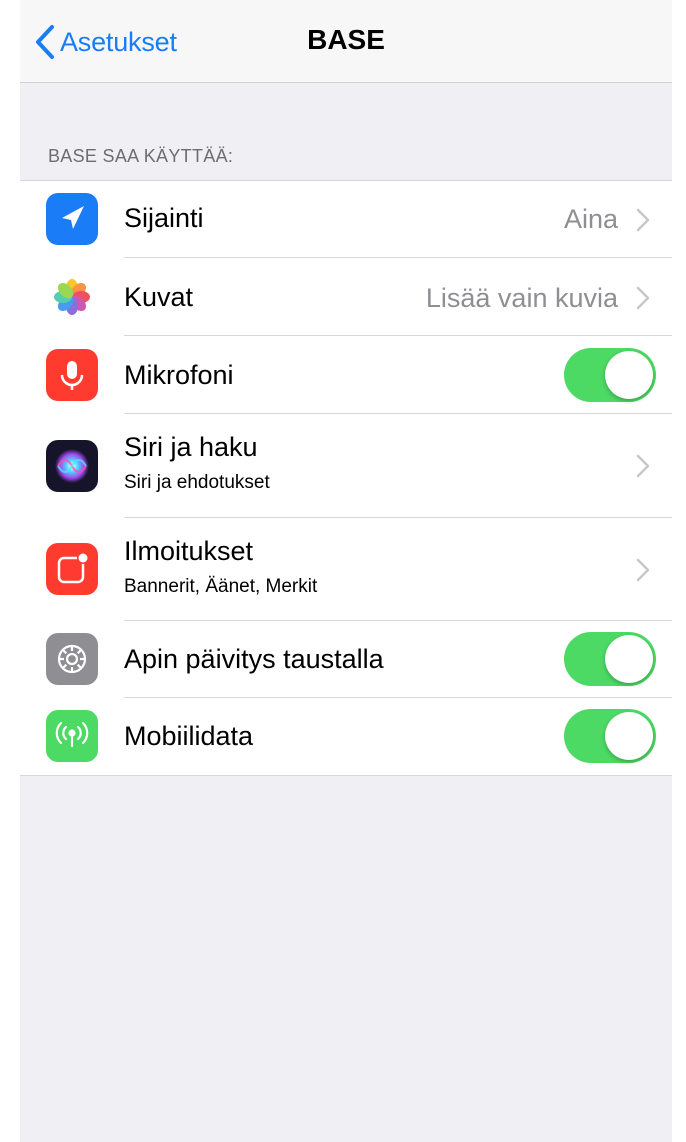 The width and height of the screenshot is (686, 1142). I want to click on row-notifications: Ilmoitukset Bannerit, Äänet, Merkit, so click(346, 569).